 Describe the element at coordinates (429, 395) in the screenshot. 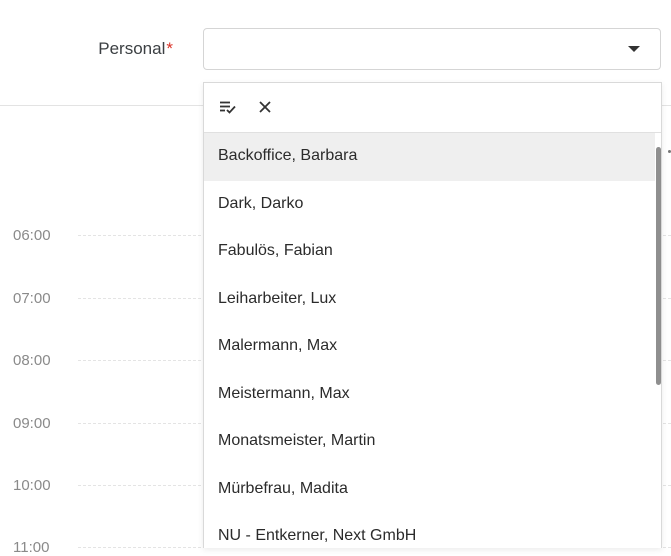

I see `option-item: Meistermann, Max` at that location.